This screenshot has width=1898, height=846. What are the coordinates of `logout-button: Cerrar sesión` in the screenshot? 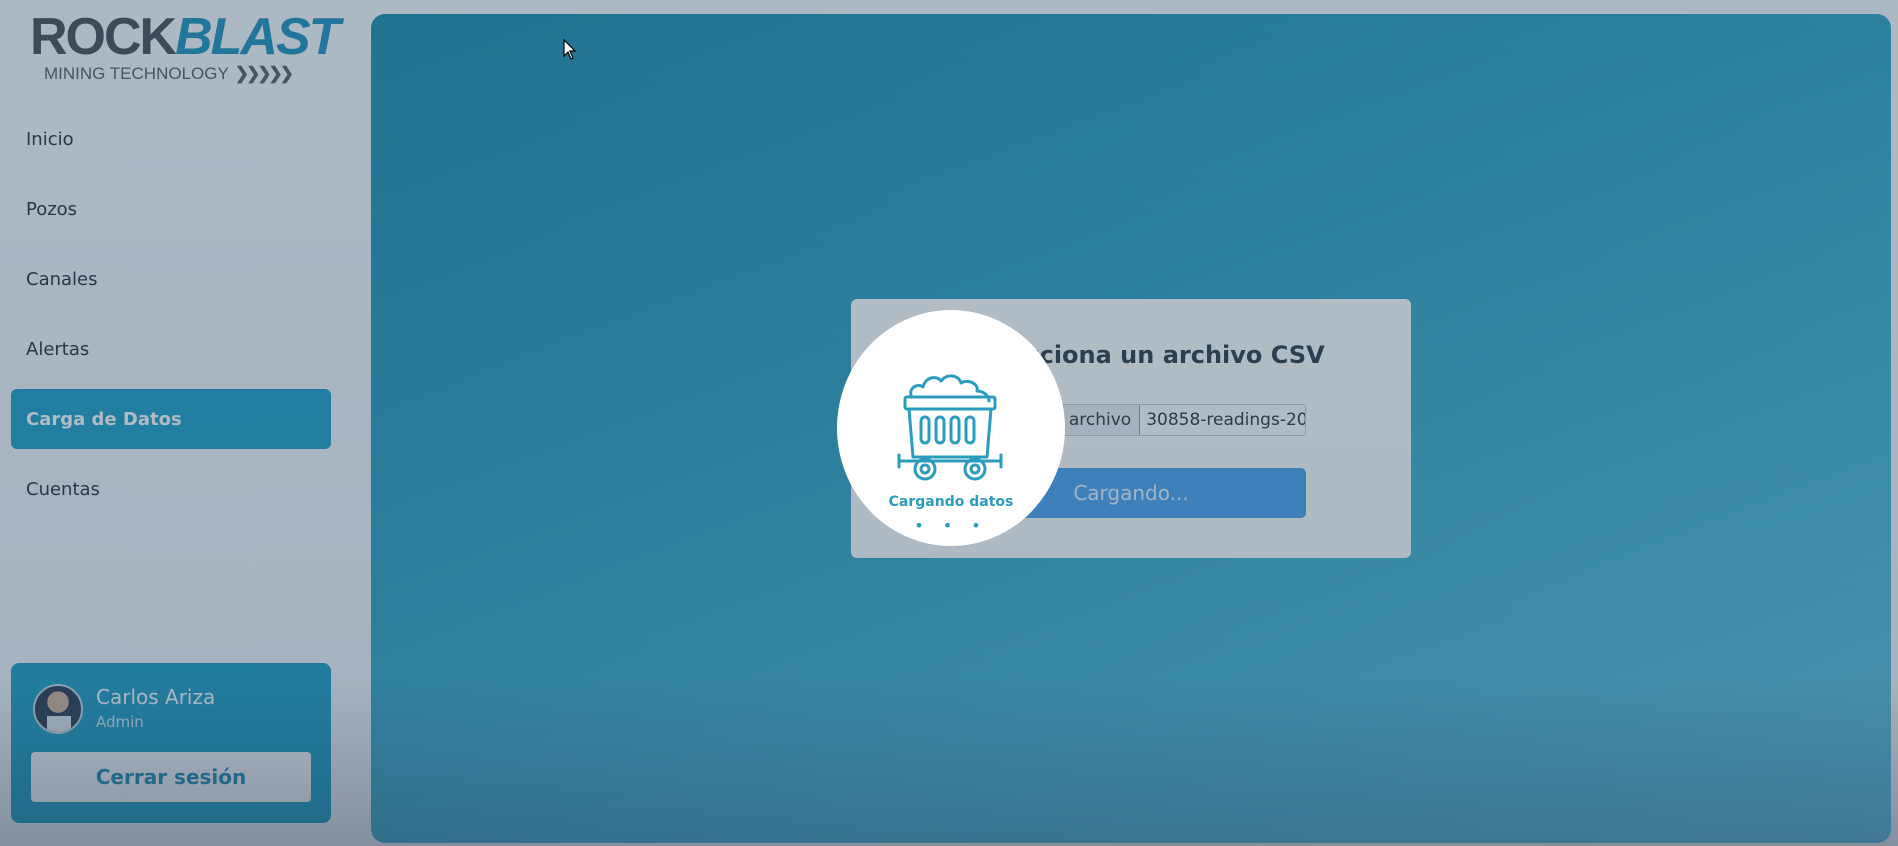 It's located at (171, 777).